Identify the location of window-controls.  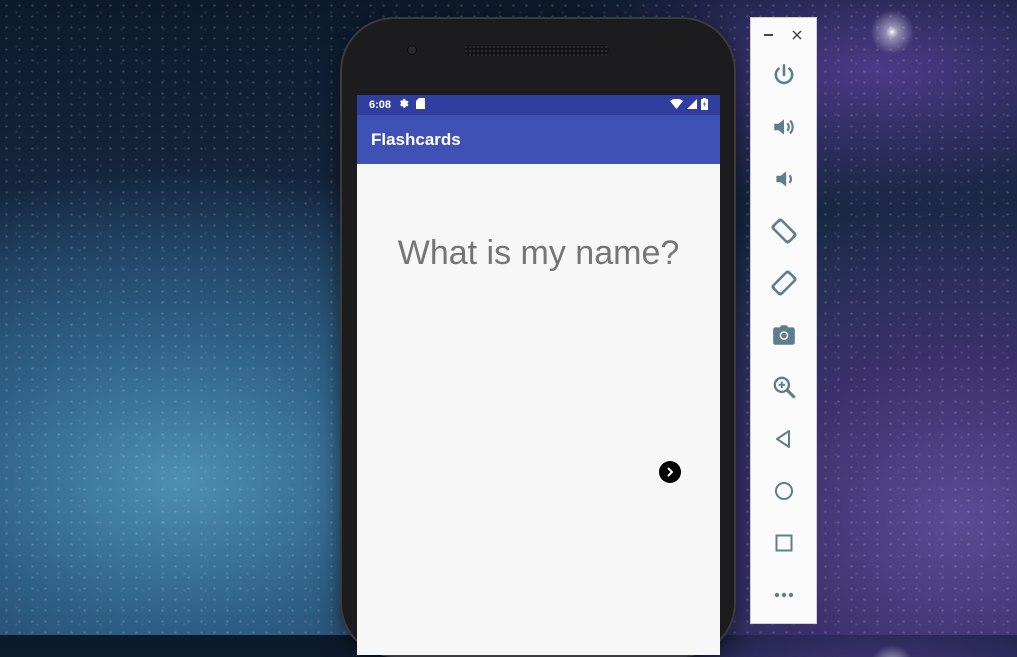
(783, 35).